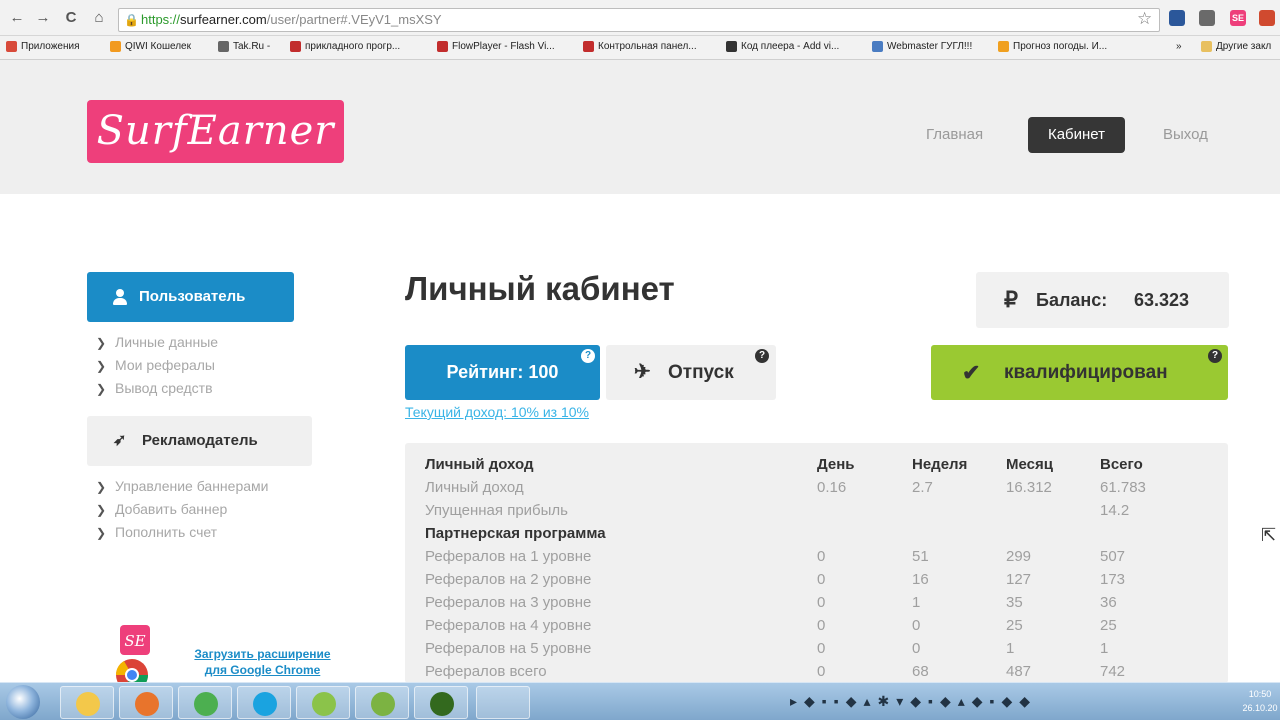 The image size is (1280, 720). What do you see at coordinates (161, 509) in the screenshot?
I see `sidebar-link-add-banner: ❯ Добавить баннер` at bounding box center [161, 509].